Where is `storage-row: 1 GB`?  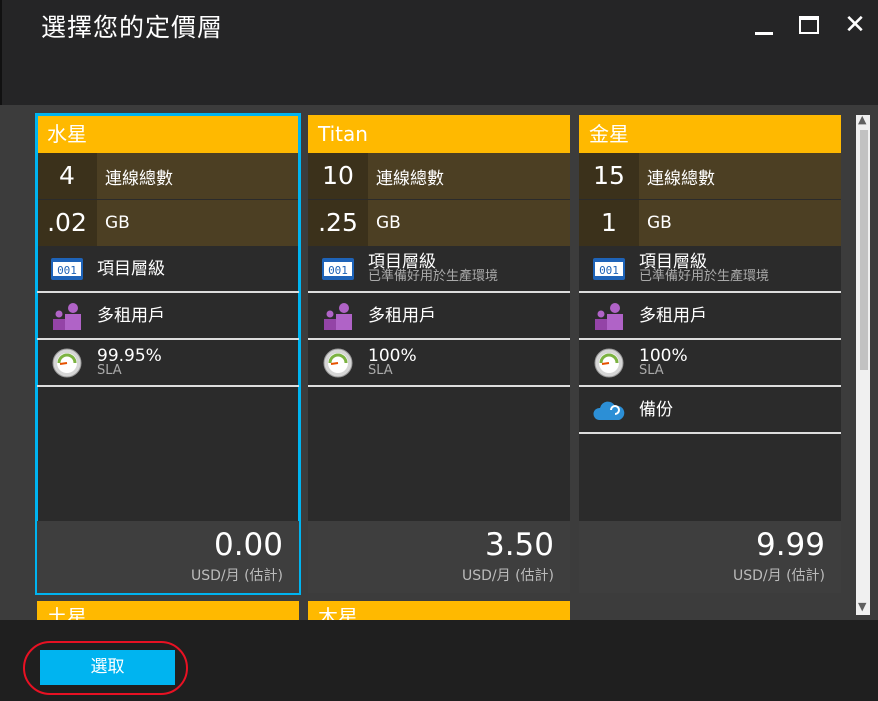 storage-row: 1 GB is located at coordinates (710, 222).